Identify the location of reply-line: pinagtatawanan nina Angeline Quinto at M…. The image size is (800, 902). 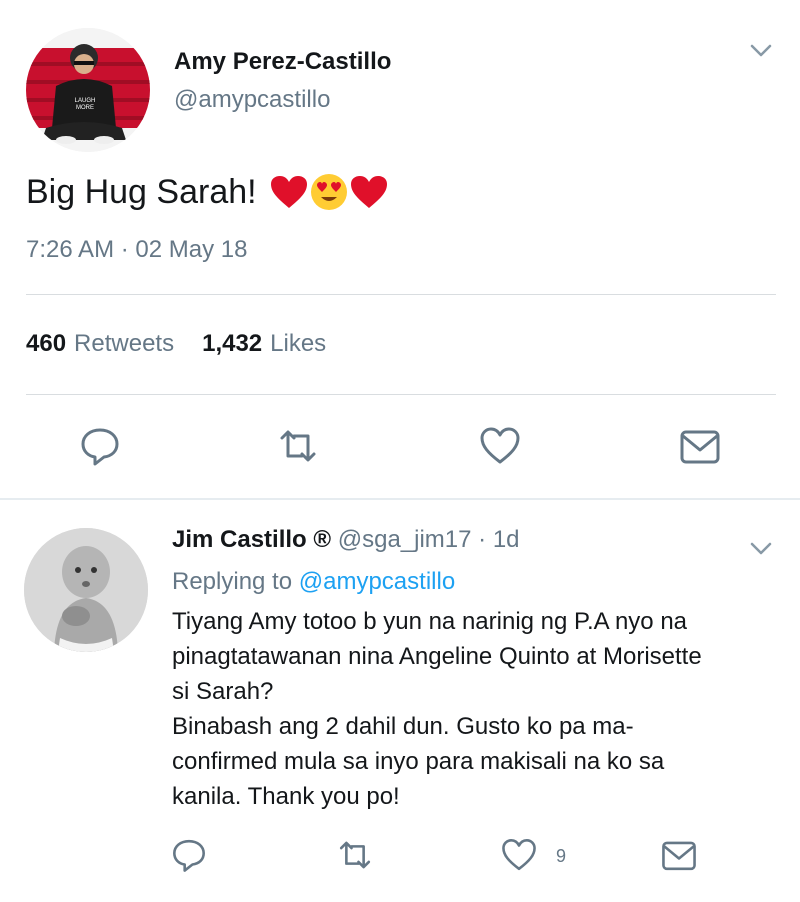
(437, 656).